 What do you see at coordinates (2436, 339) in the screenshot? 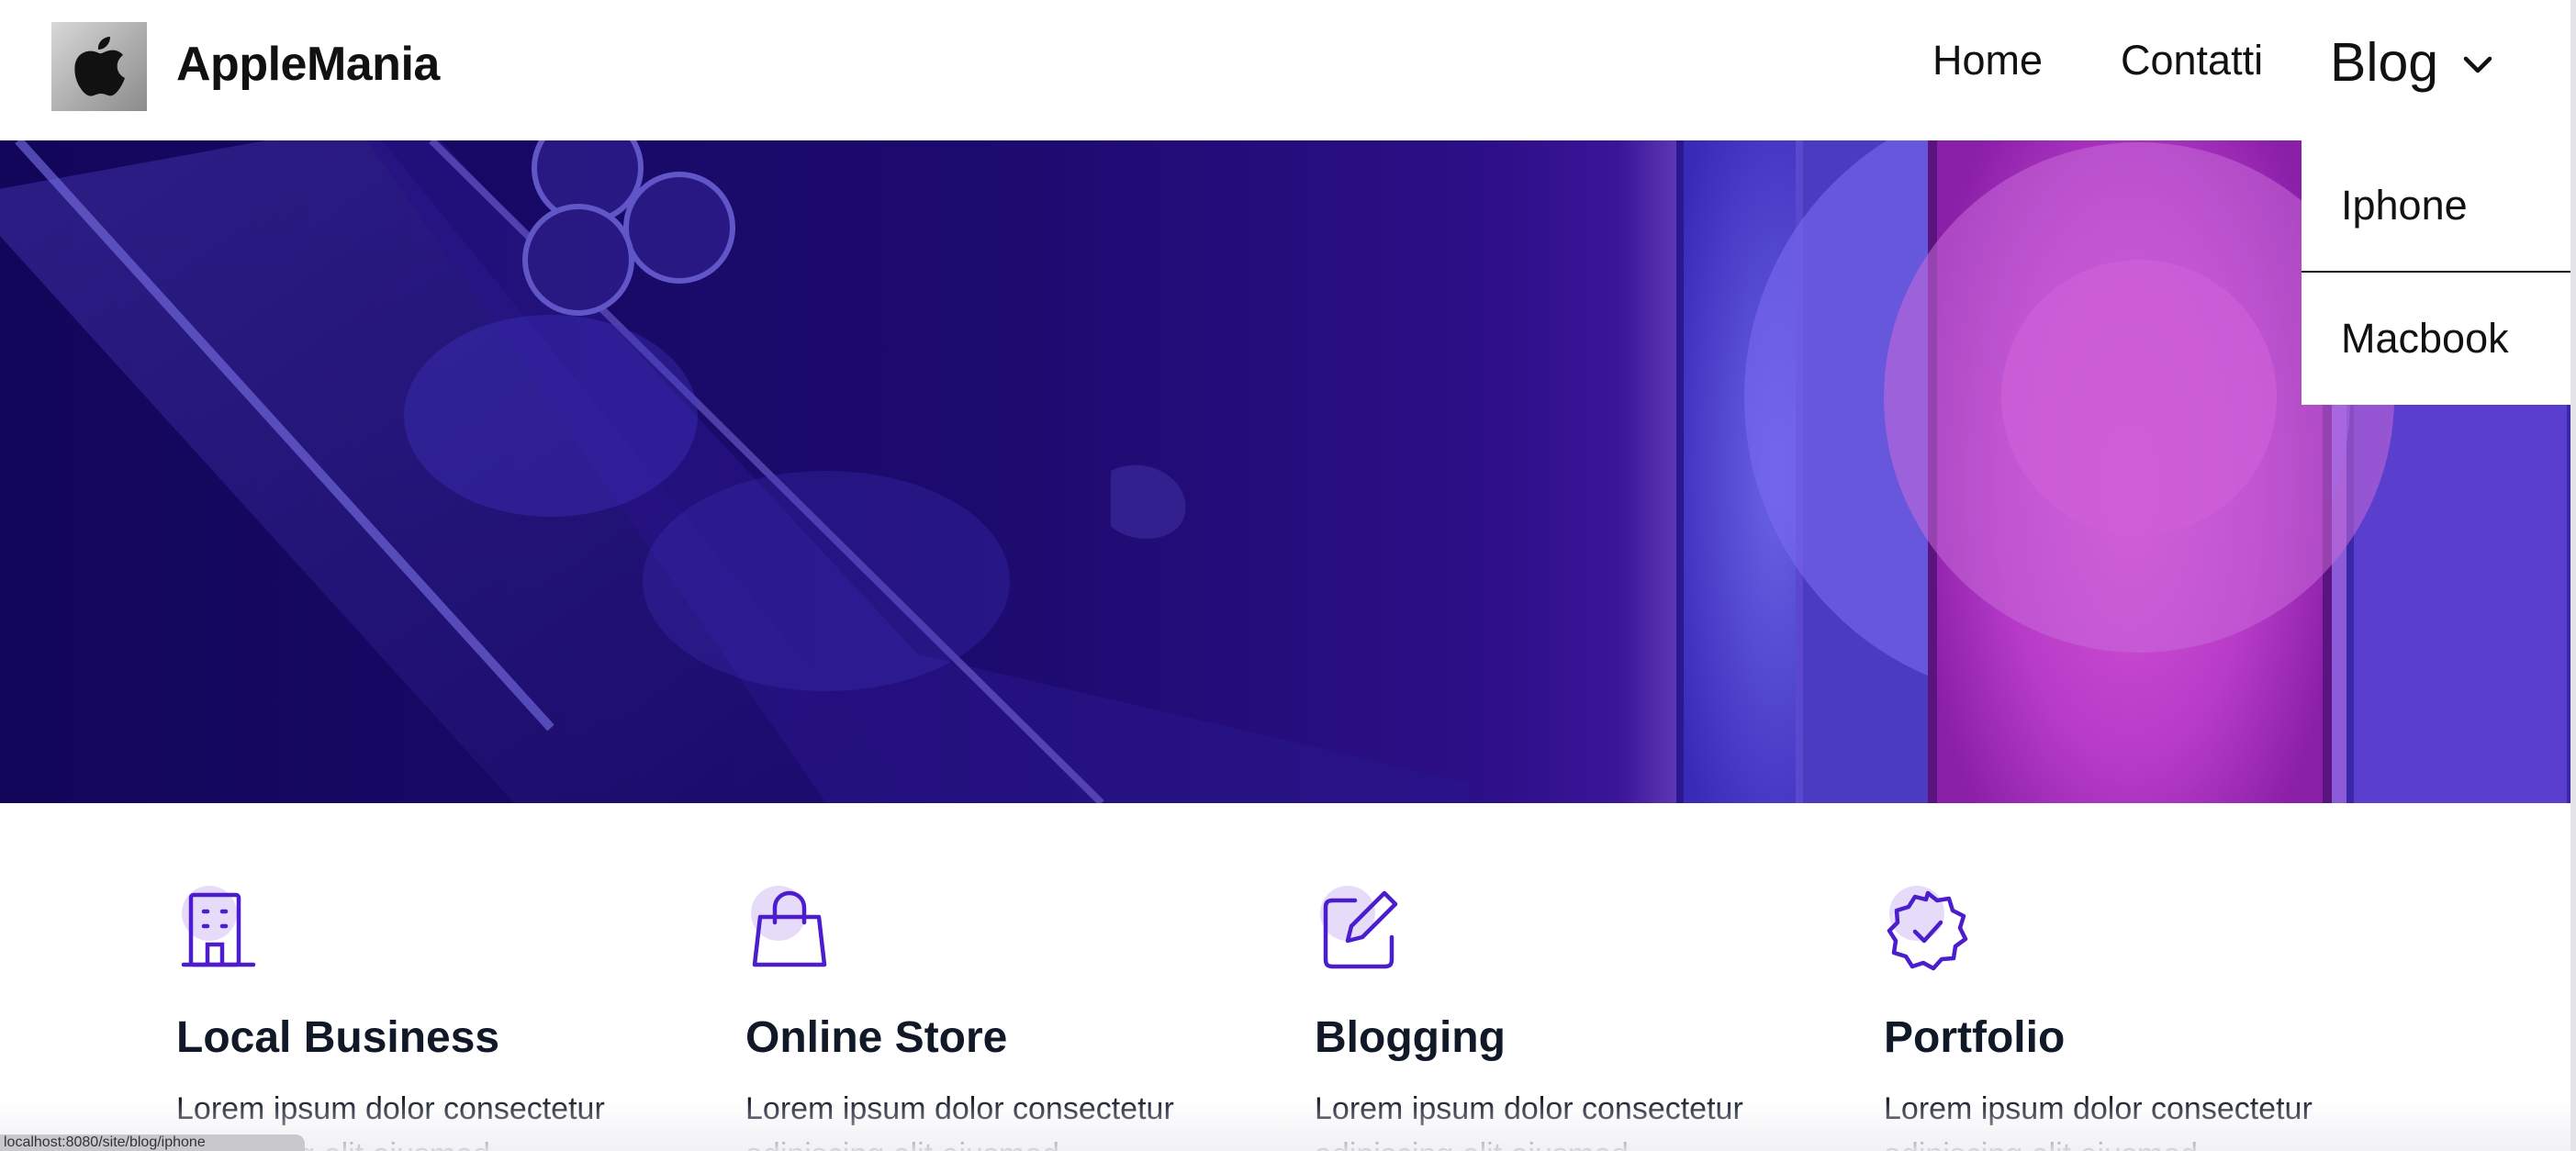
I see `dropdown-item-macbook: Macbook` at bounding box center [2436, 339].